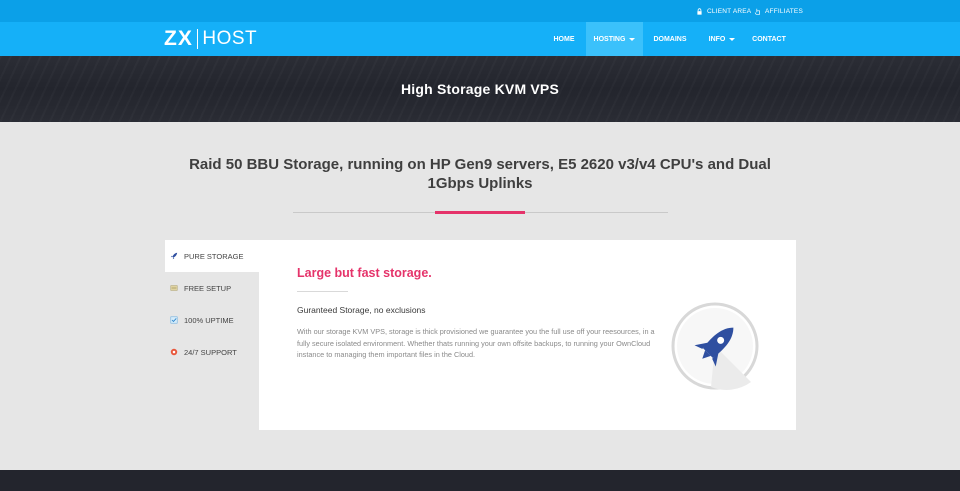 The width and height of the screenshot is (960, 491). What do you see at coordinates (609, 39) in the screenshot?
I see `nav-hosting-label: HOSTING` at bounding box center [609, 39].